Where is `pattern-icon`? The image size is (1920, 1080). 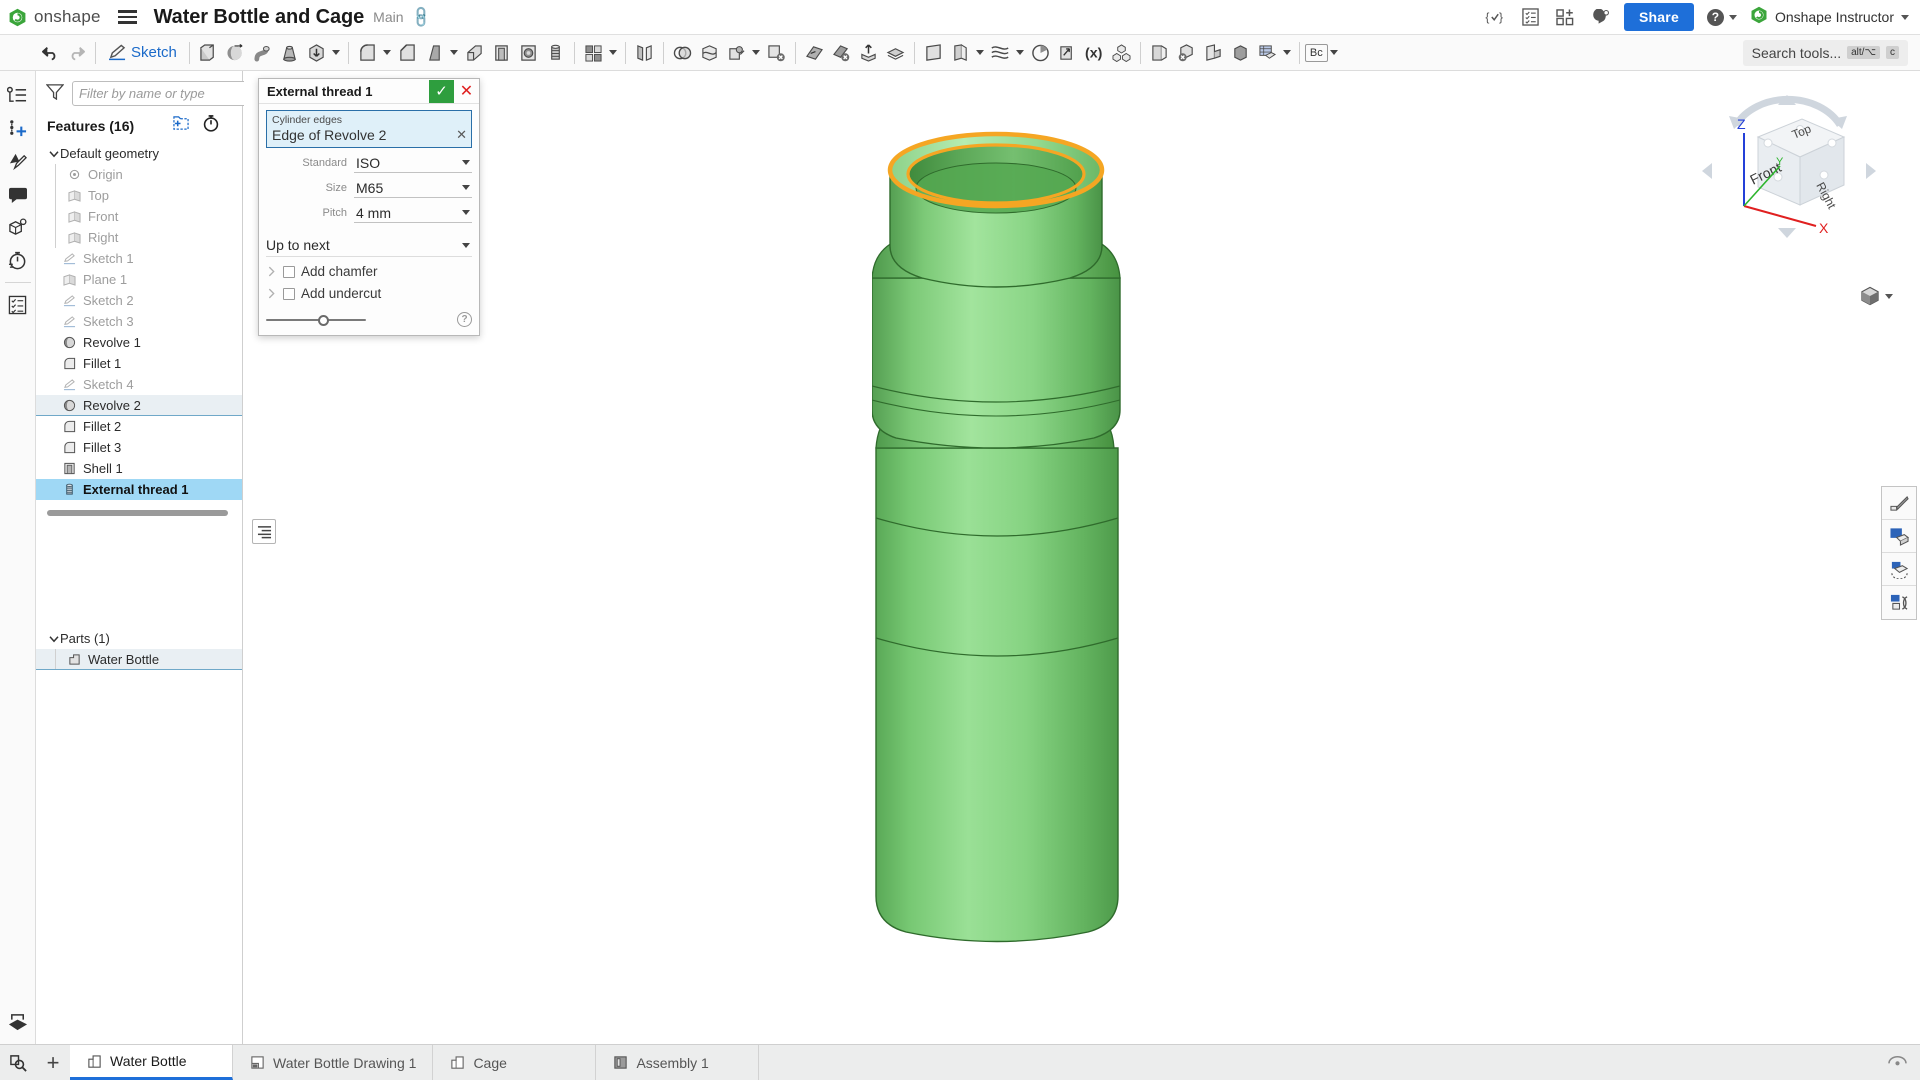 pattern-icon is located at coordinates (593, 53).